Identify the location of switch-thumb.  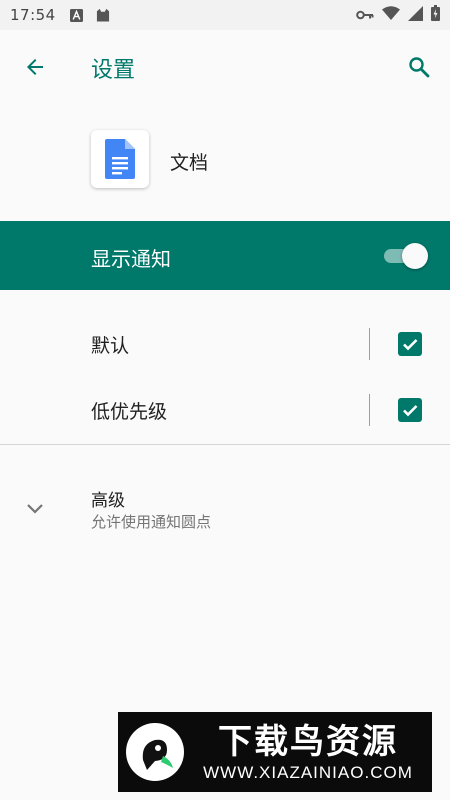
(415, 256).